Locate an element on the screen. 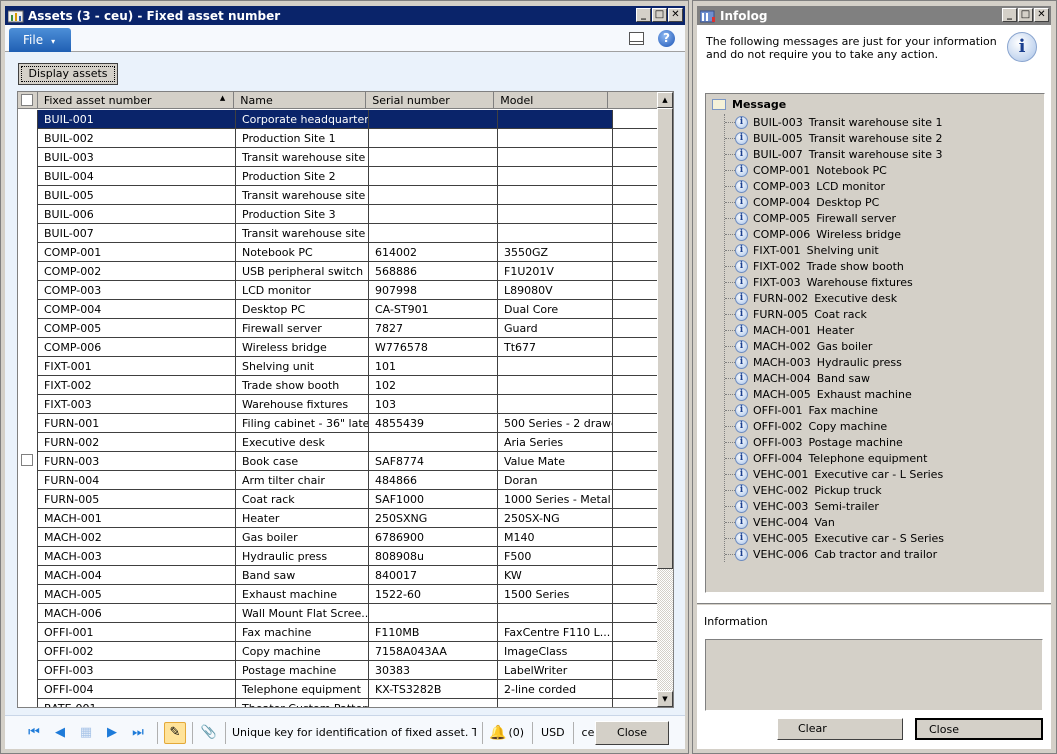  grid-vertical-scrollbar: ▲ ▼ is located at coordinates (665, 399).